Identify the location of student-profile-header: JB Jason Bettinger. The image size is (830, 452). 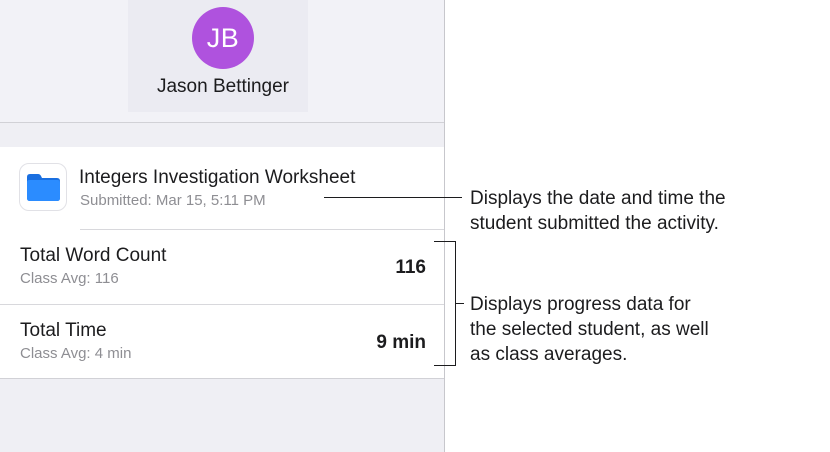
(222, 61).